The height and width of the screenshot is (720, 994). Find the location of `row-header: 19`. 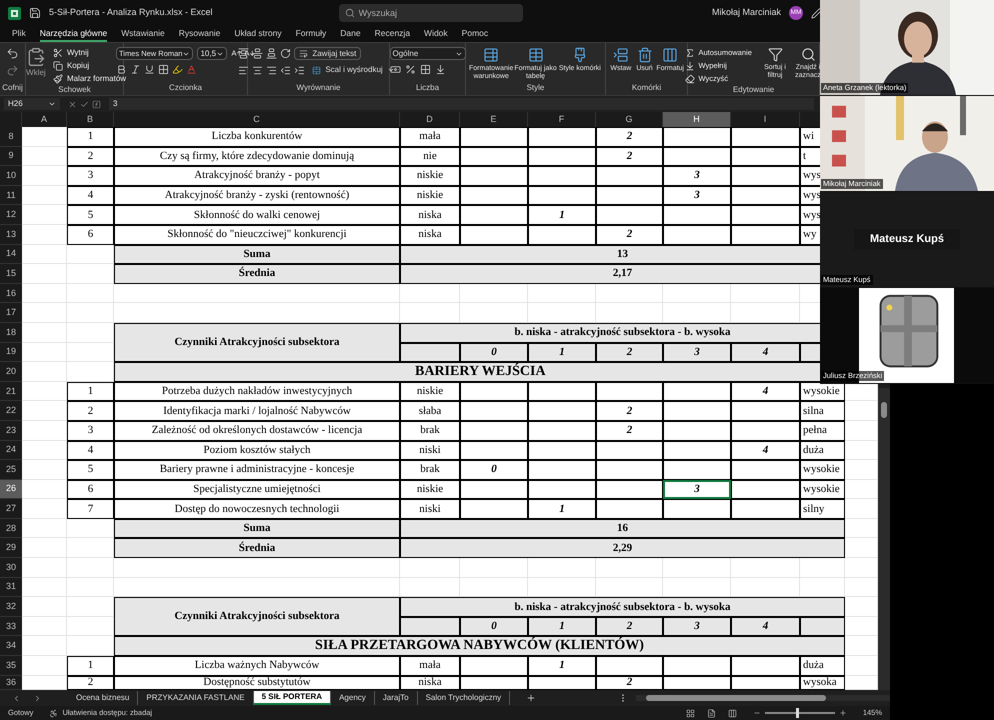

row-header: 19 is located at coordinates (11, 352).